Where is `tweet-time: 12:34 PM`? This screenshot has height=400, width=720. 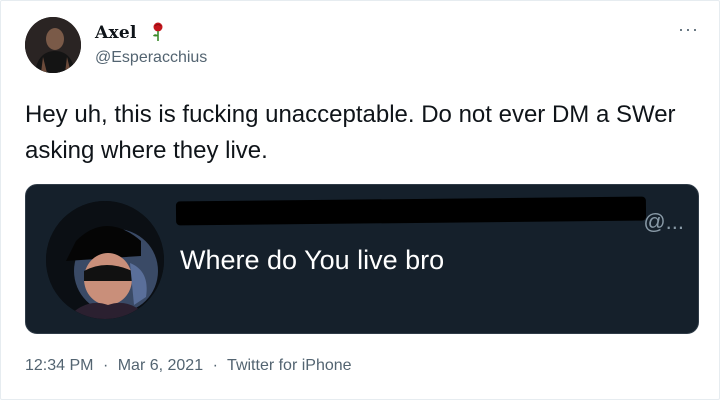
tweet-time: 12:34 PM is located at coordinates (59, 365).